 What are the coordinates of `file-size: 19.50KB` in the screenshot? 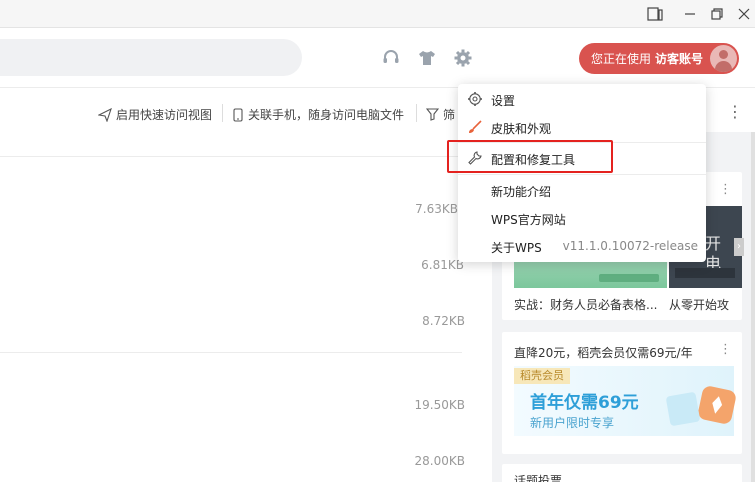 It's located at (439, 405).